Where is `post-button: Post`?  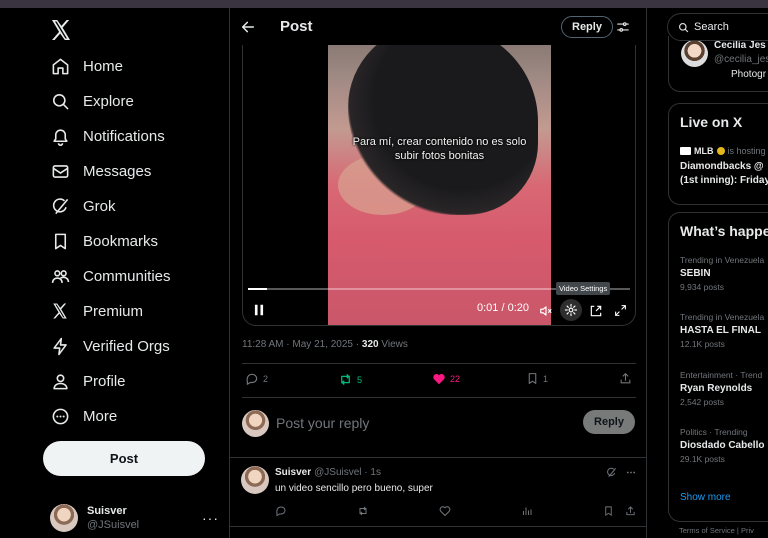 post-button: Post is located at coordinates (124, 458).